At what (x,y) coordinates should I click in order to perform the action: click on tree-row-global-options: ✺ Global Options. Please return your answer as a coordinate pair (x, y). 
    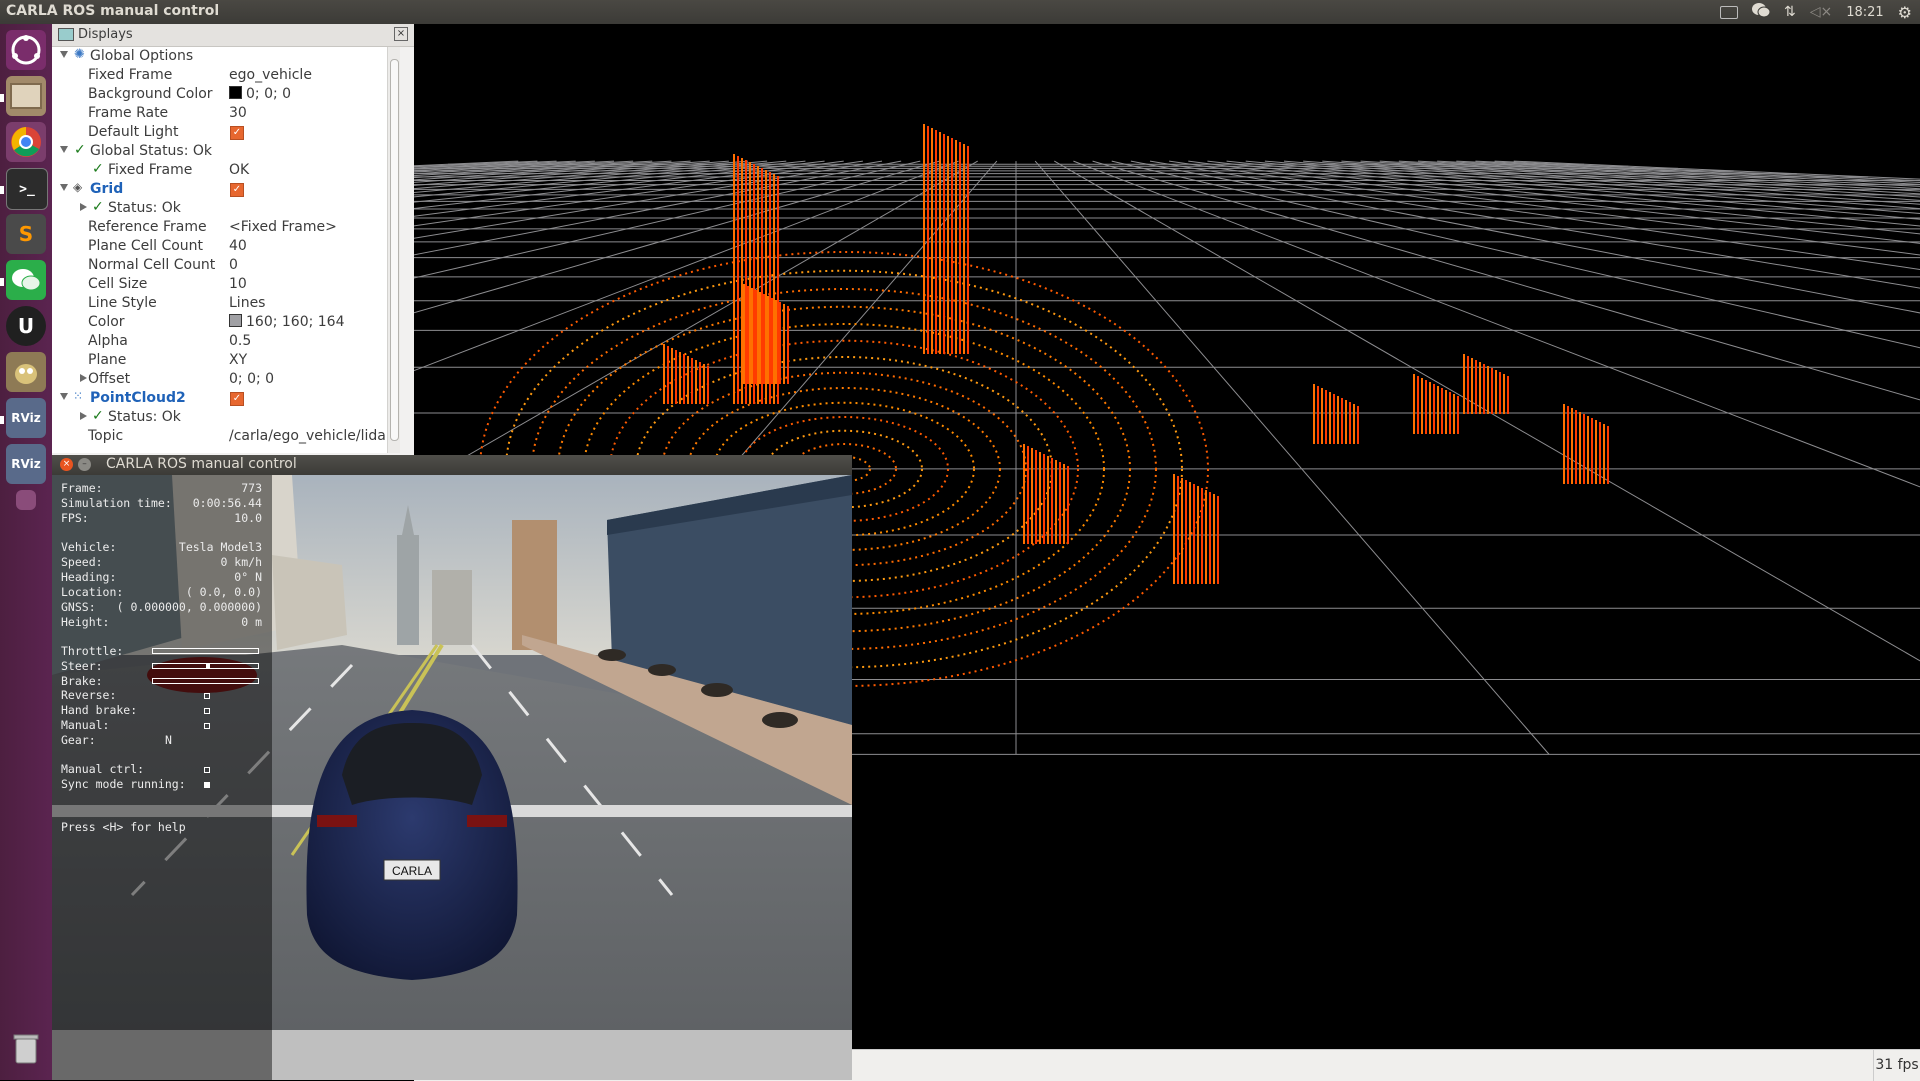
    Looking at the image, I should click on (226, 56).